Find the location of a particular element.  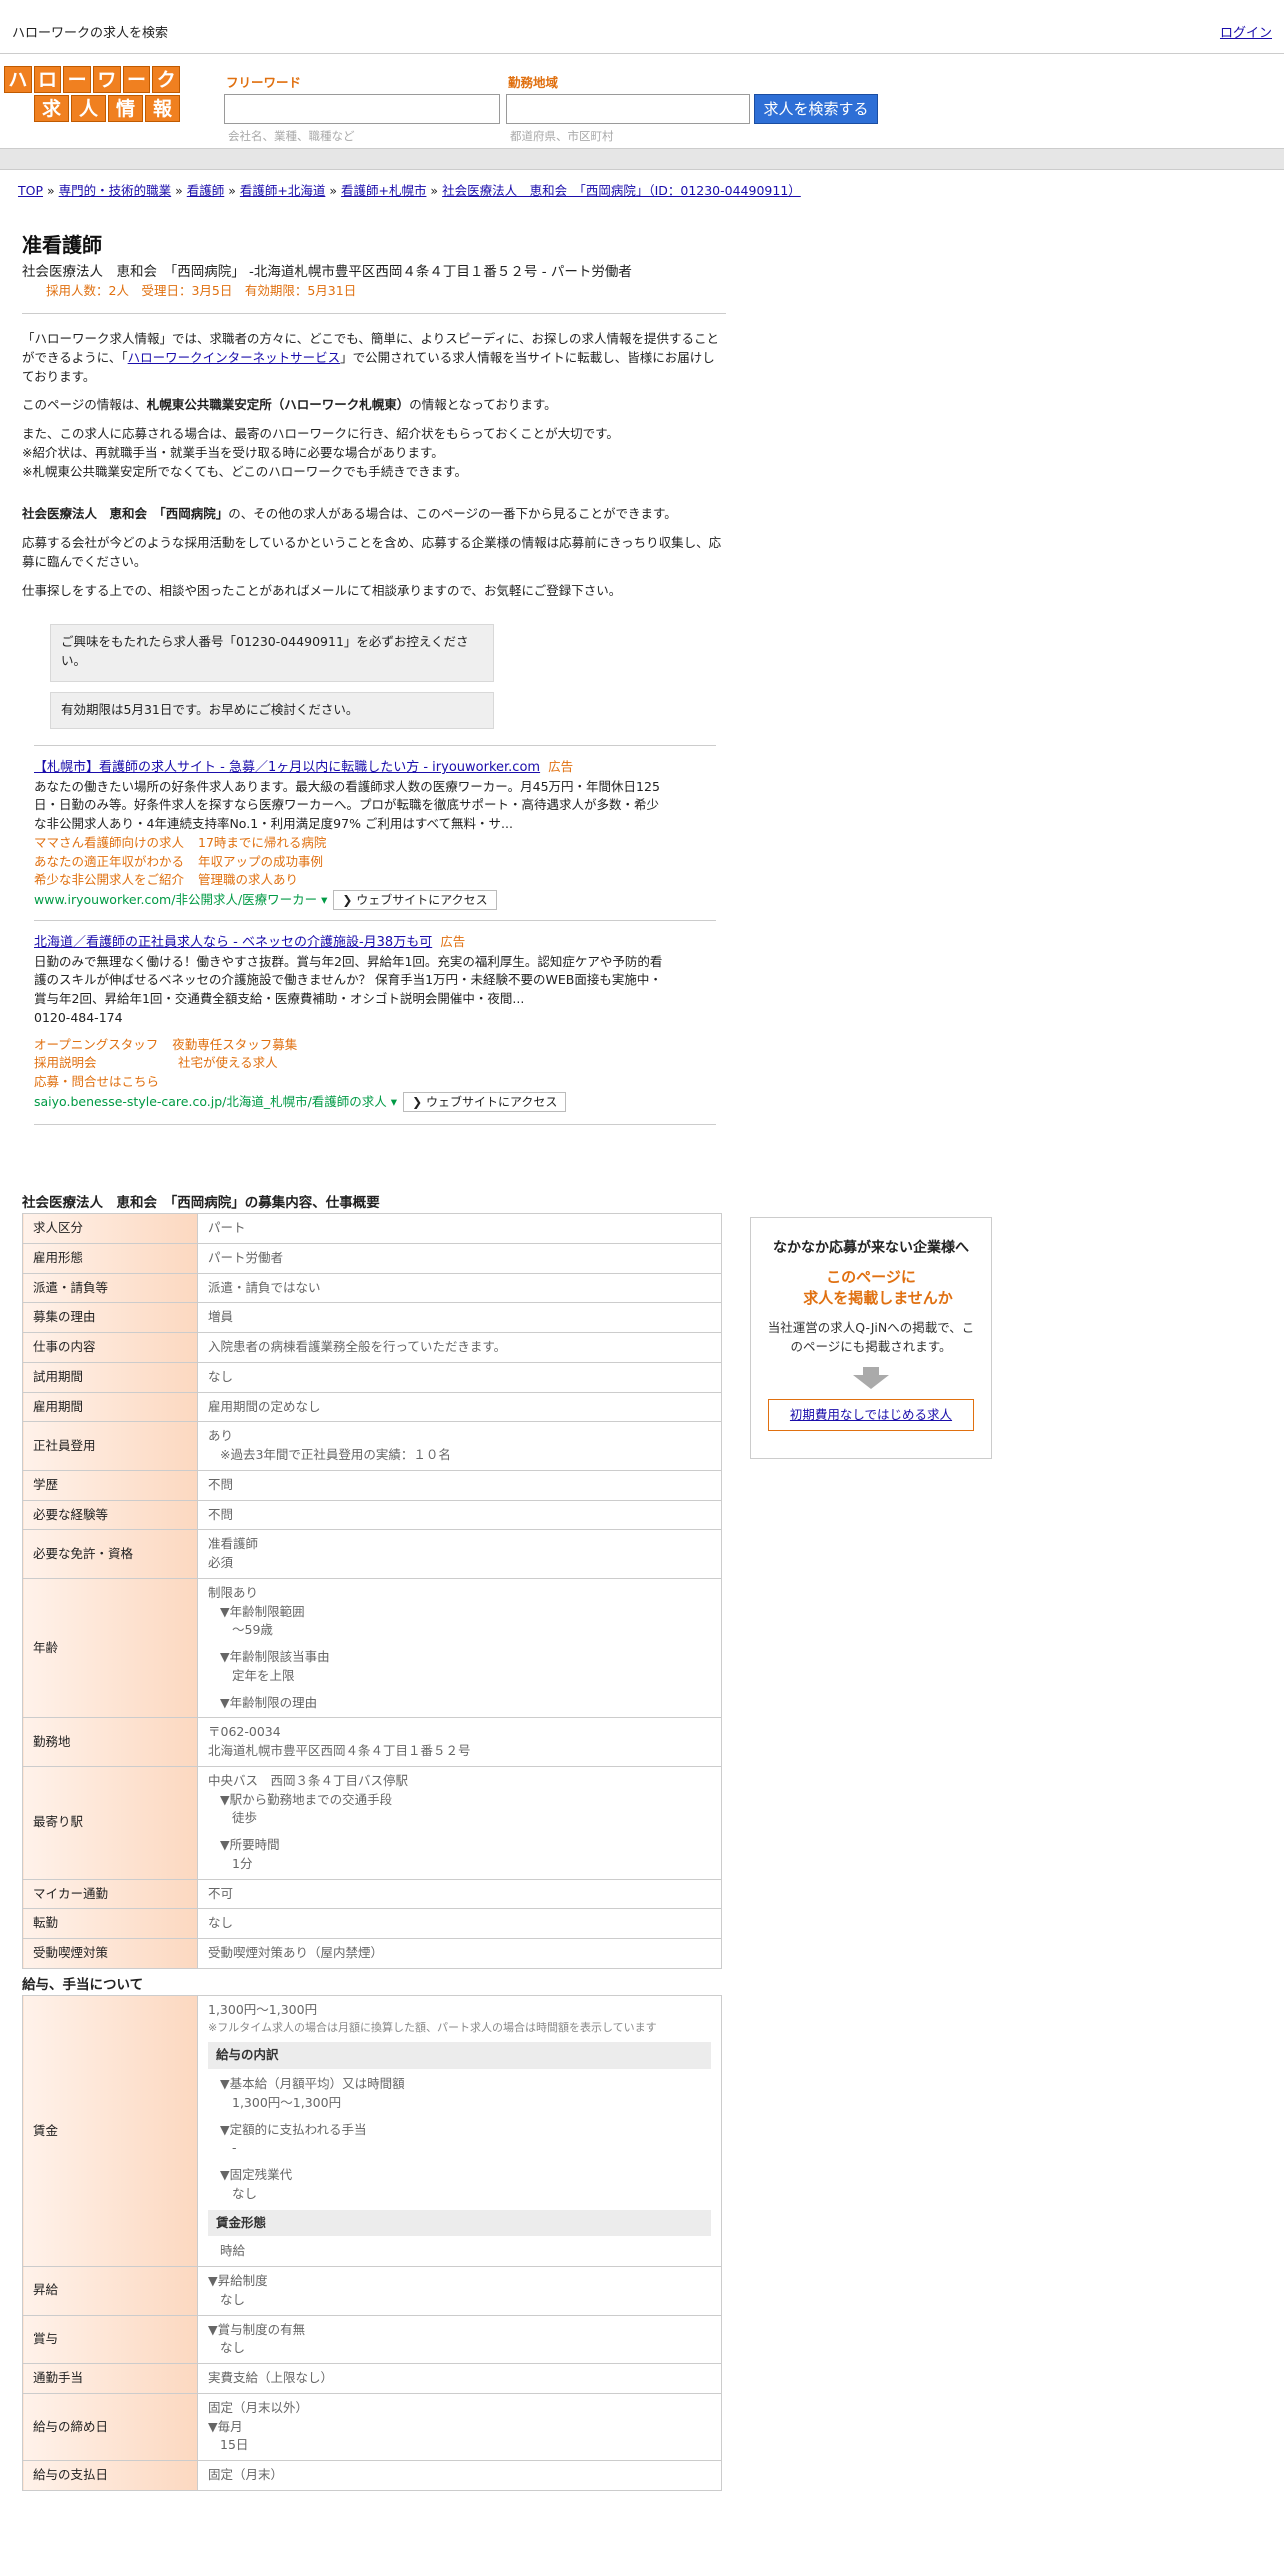

table-row: 雇用形態 パート労働者 is located at coordinates (372, 1258).